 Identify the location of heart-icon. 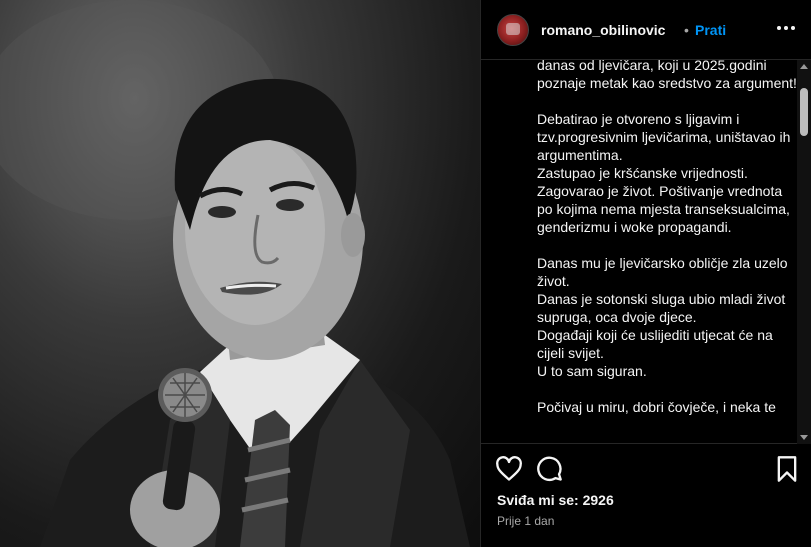
(509, 469).